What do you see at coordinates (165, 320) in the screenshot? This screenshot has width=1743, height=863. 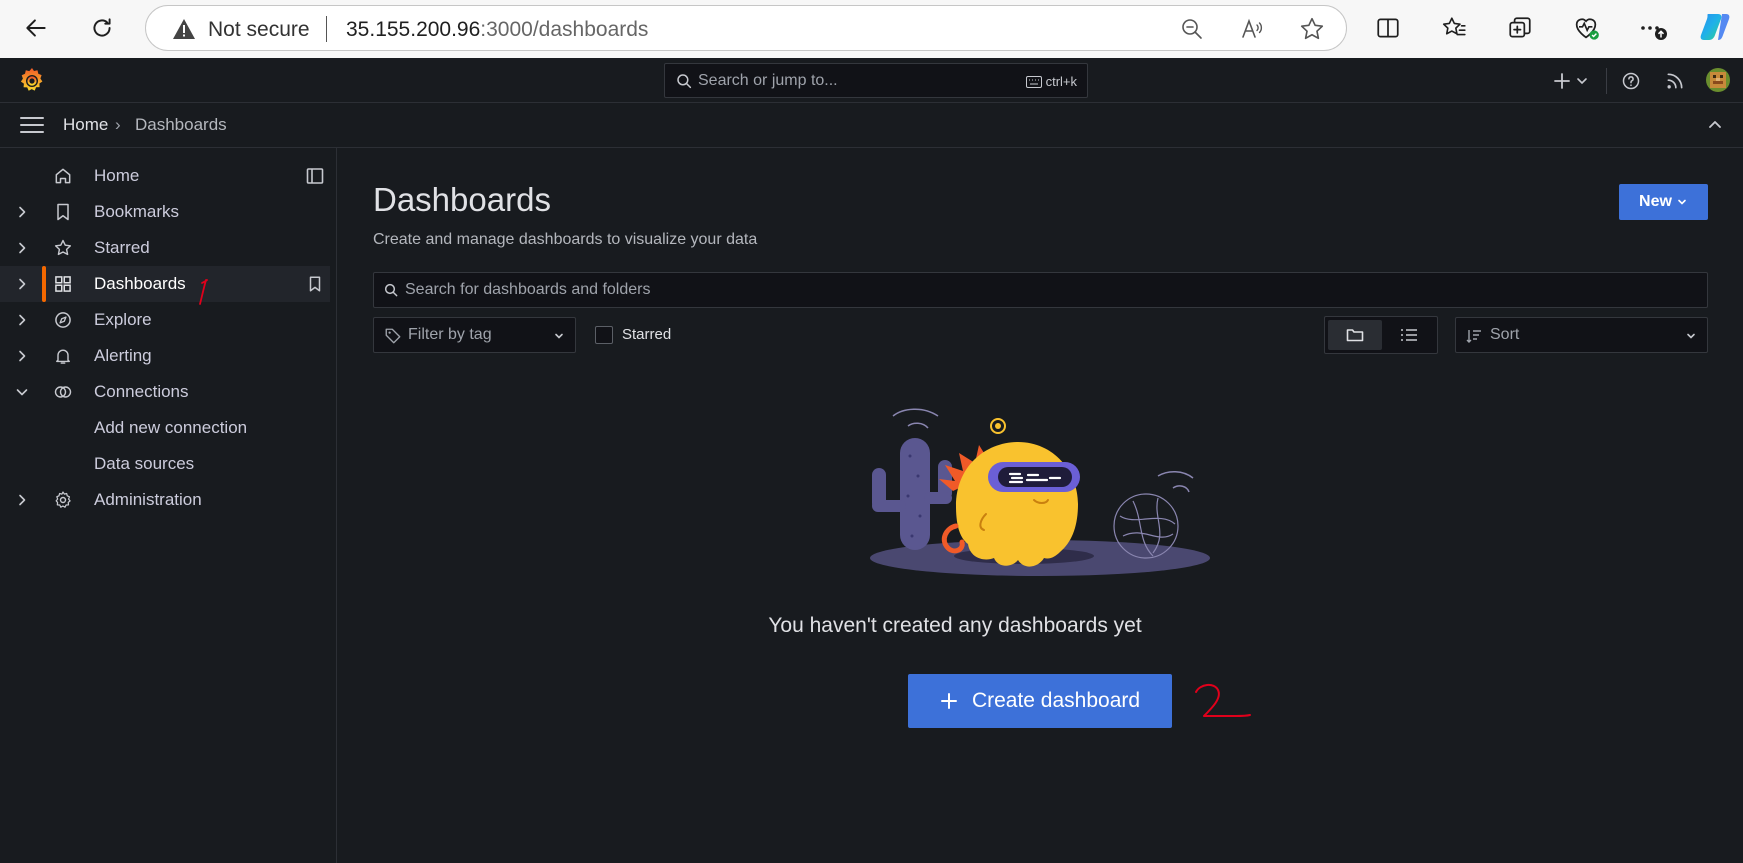 I see `sidebar-item-explore: Explore` at bounding box center [165, 320].